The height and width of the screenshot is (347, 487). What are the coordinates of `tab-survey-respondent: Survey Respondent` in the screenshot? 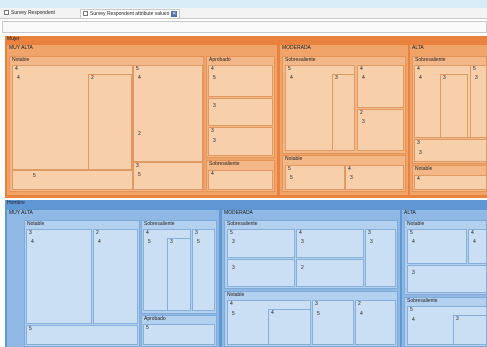 It's located at (39, 13).